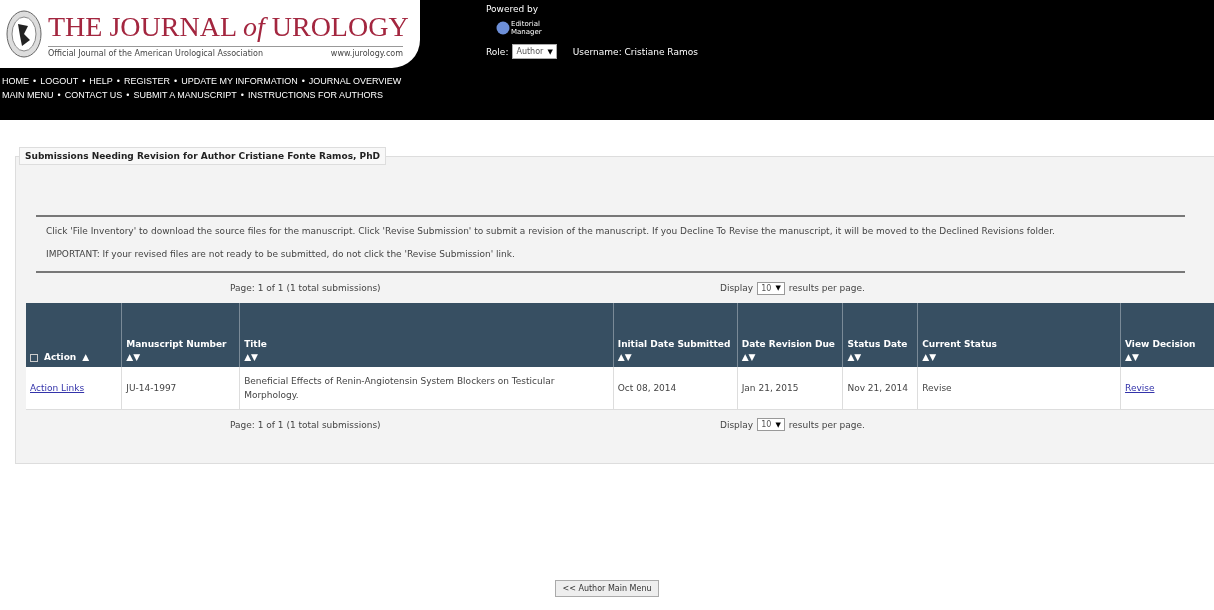  What do you see at coordinates (228, 27) in the screenshot?
I see `journal-logo-title: THE JOURNAL of UROLOGY` at bounding box center [228, 27].